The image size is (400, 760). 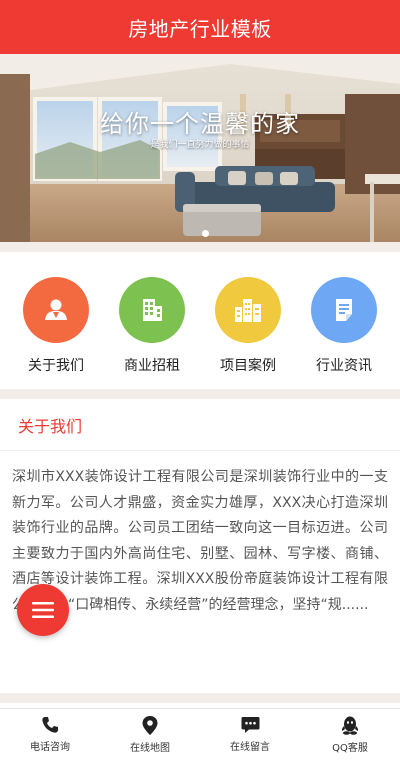 What do you see at coordinates (200, 145) in the screenshot?
I see `banner-subtitle: 是我们一直努力做的事情` at bounding box center [200, 145].